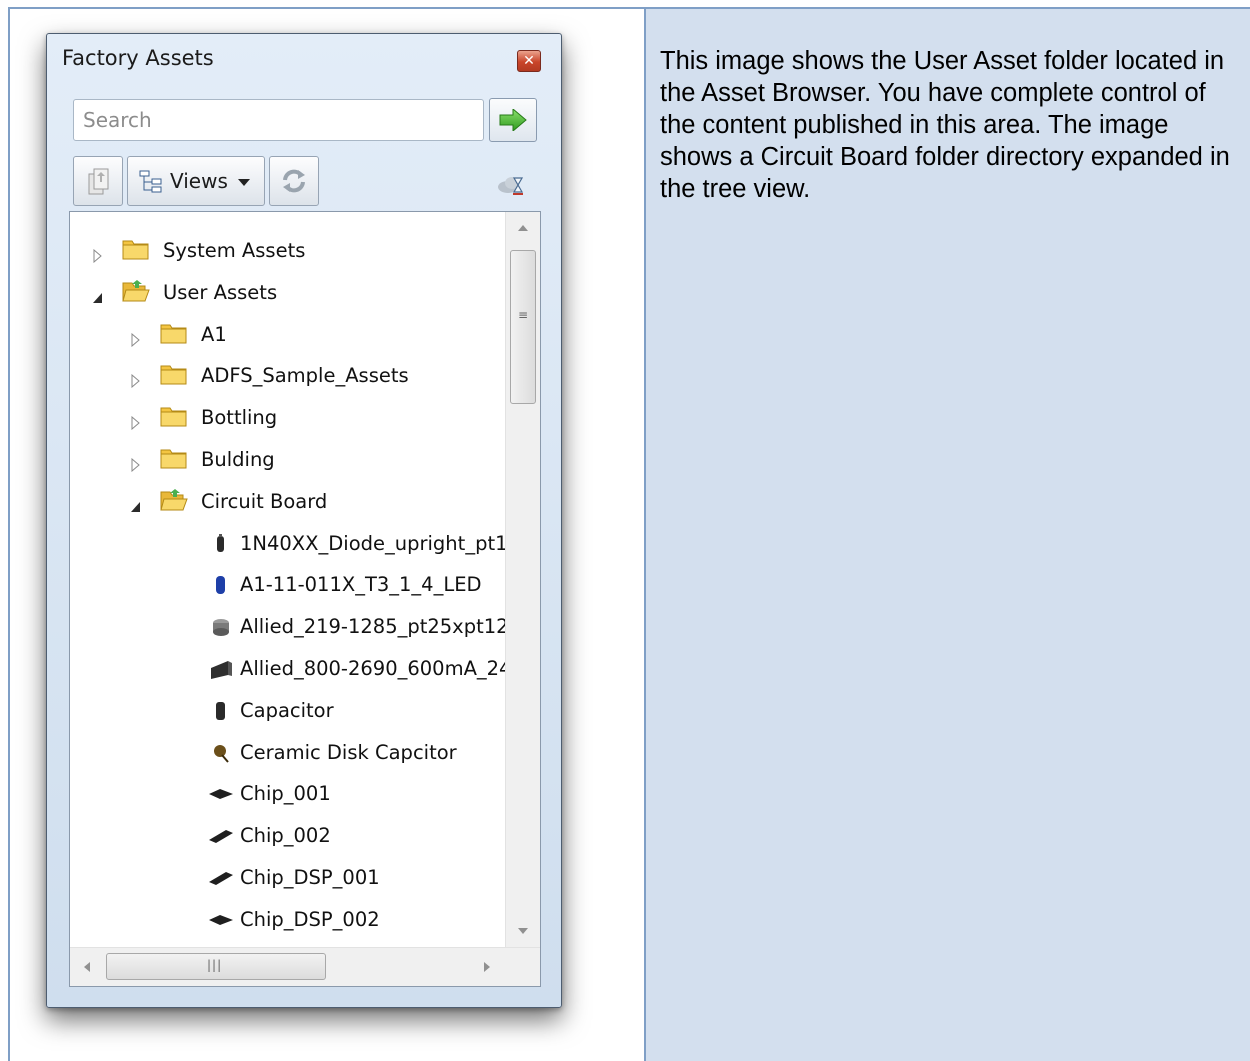 Image resolution: width=1250 pixels, height=1061 pixels. What do you see at coordinates (372, 543) in the screenshot?
I see `tree-row-label: 1N40XX_Diode_upright_pt1i` at bounding box center [372, 543].